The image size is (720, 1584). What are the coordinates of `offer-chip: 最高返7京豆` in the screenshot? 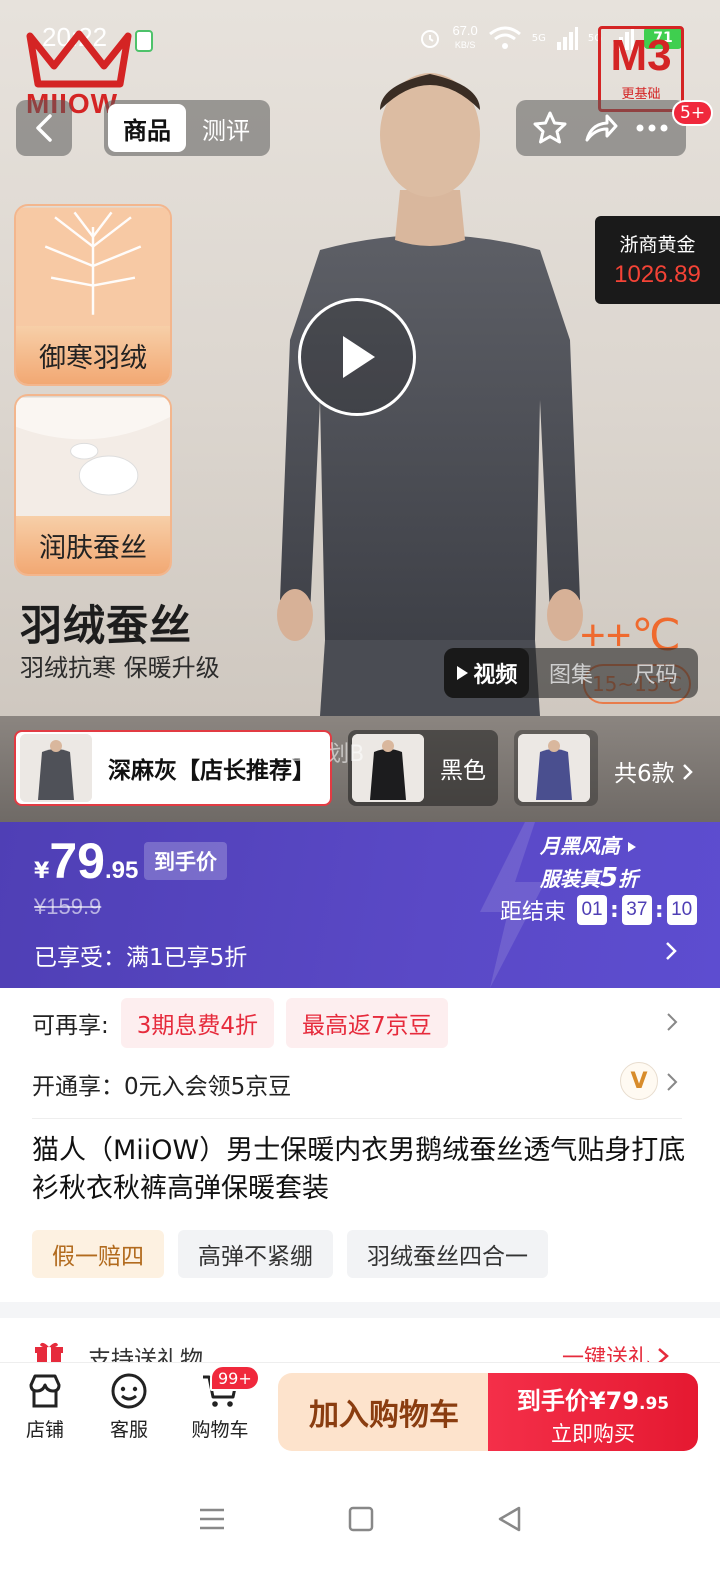 It's located at (367, 1023).